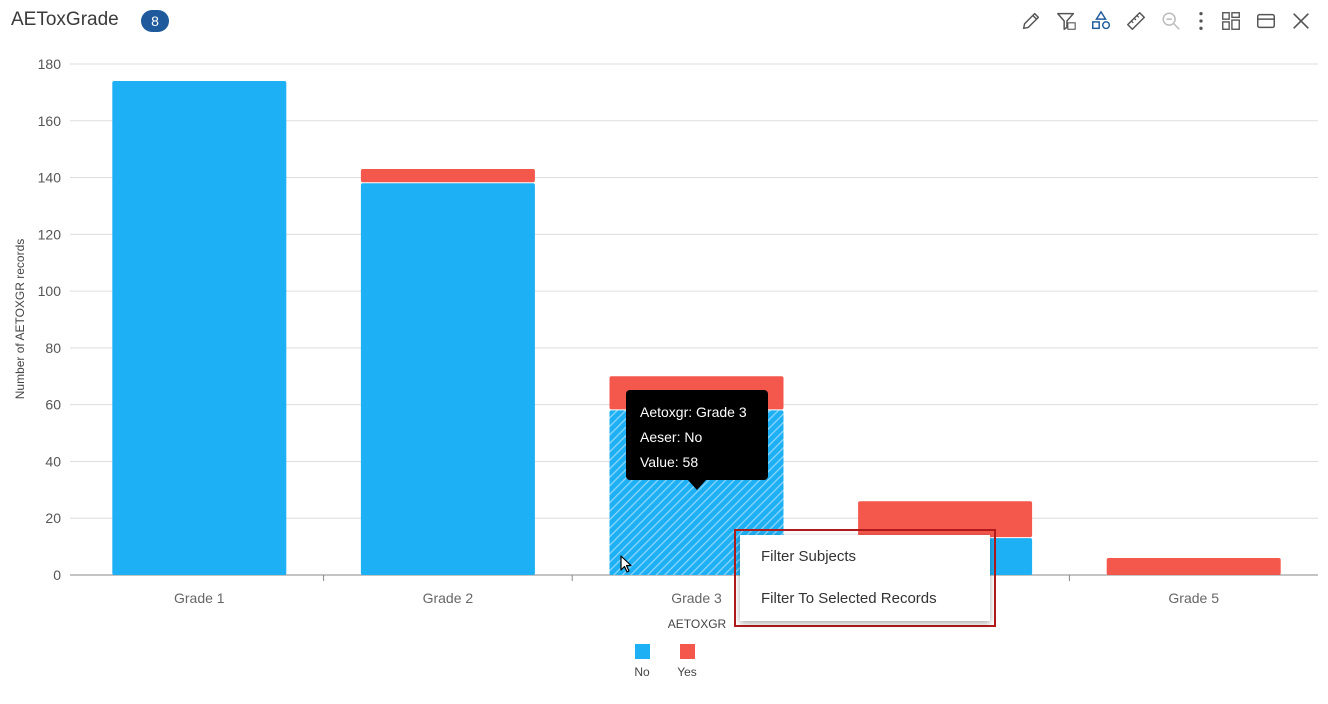 This screenshot has width=1328, height=704. What do you see at coordinates (697, 624) in the screenshot?
I see `x-axis-label: AETOXGR` at bounding box center [697, 624].